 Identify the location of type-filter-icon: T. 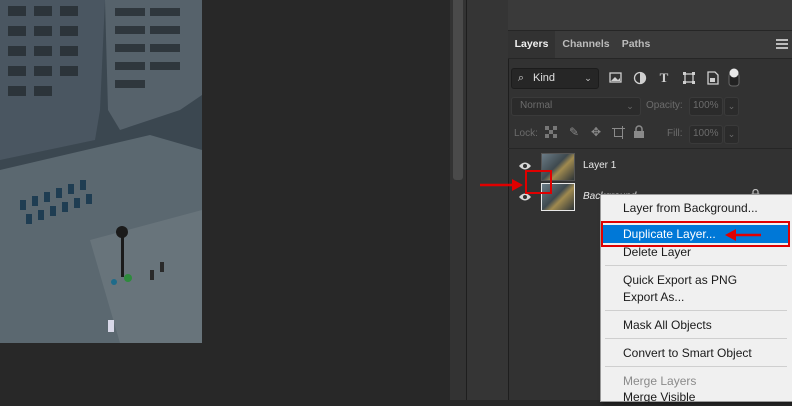
(664, 78).